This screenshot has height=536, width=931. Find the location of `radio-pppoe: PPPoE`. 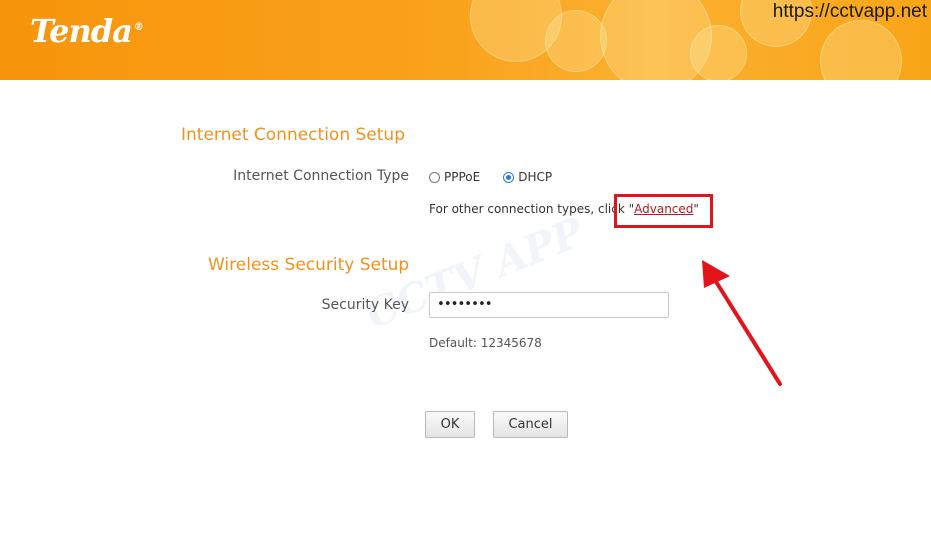

radio-pppoe: PPPoE is located at coordinates (454, 177).